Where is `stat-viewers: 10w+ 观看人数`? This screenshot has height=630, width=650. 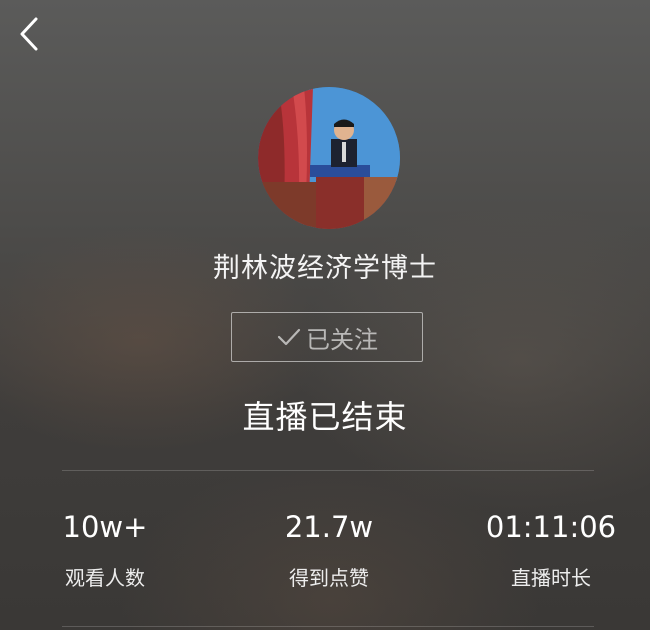
stat-viewers: 10w+ 观看人数 is located at coordinates (105, 550).